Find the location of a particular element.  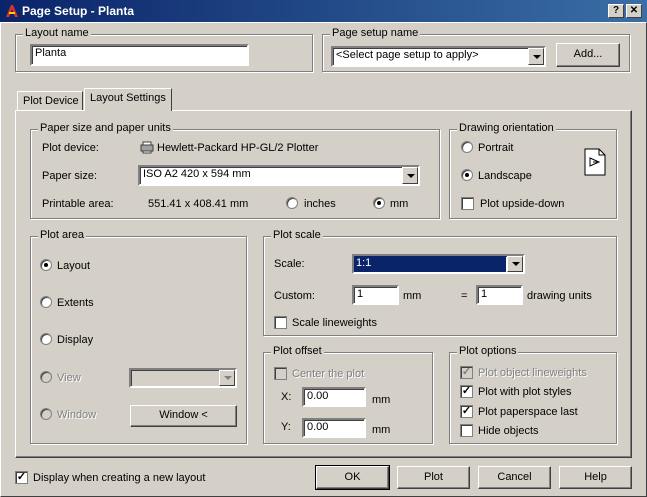

view-radio-label: View is located at coordinates (69, 378).